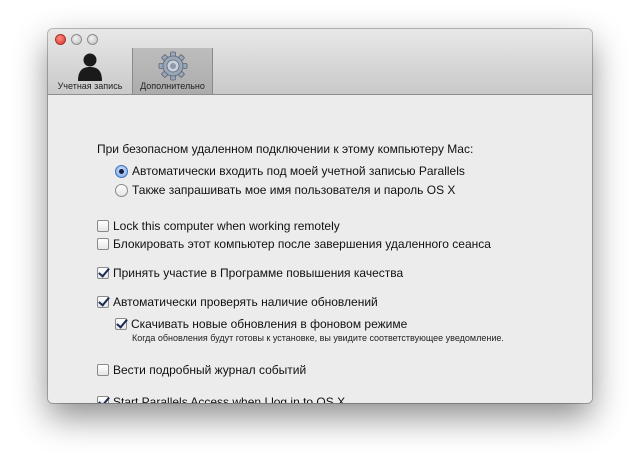 The width and height of the screenshot is (640, 470). Describe the element at coordinates (201, 370) in the screenshot. I see `checkbox-detailed-log: Вести подробный журнал событий` at that location.